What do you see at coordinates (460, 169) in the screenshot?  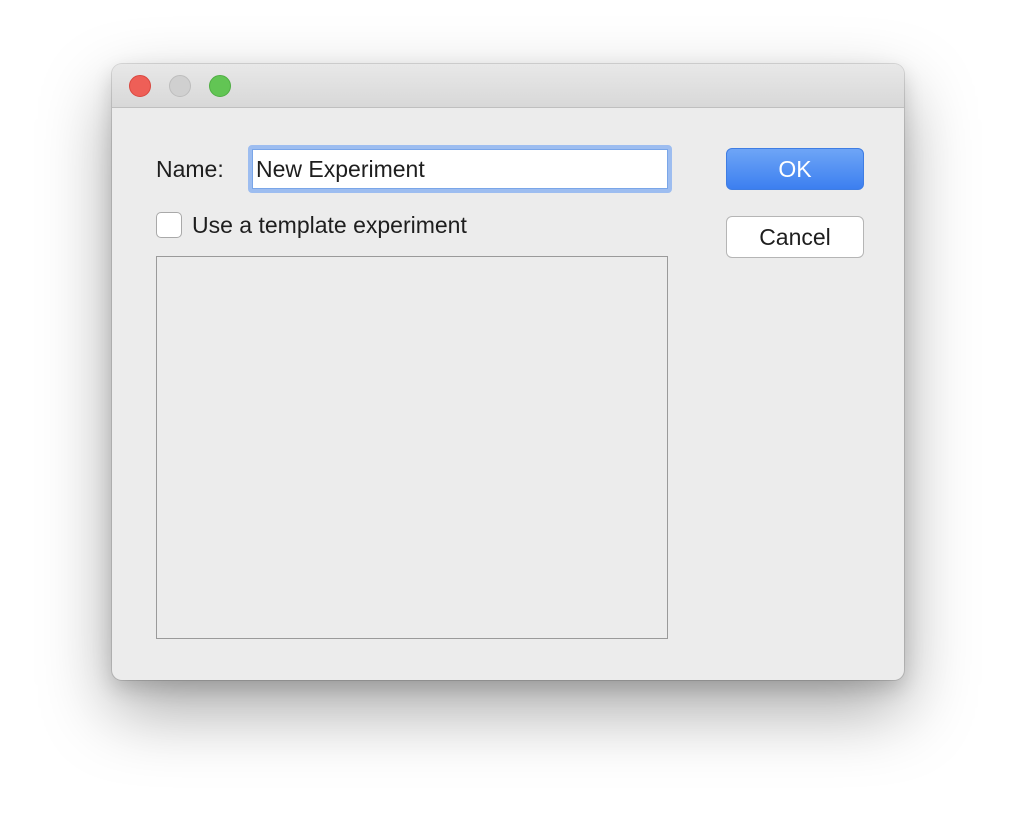 I see `name-input` at bounding box center [460, 169].